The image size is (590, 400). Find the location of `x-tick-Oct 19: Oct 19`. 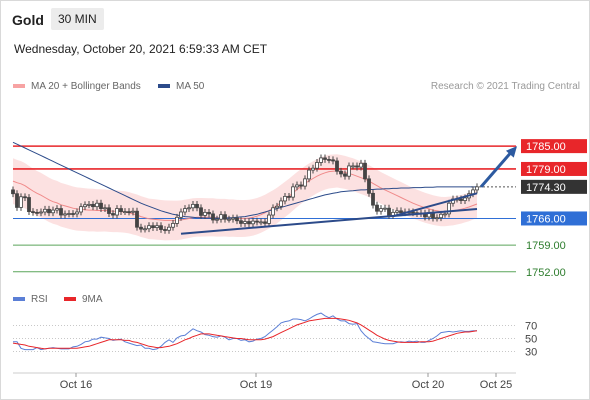

x-tick-Oct 19: Oct 19 is located at coordinates (256, 385).